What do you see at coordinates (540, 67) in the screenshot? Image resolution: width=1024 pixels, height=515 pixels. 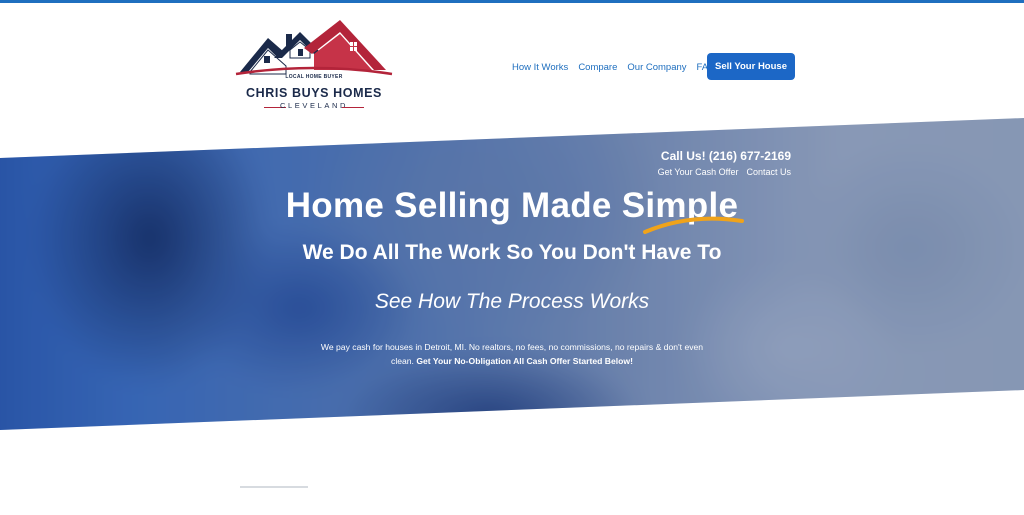 I see `nav-how-it-works: How It Works` at bounding box center [540, 67].